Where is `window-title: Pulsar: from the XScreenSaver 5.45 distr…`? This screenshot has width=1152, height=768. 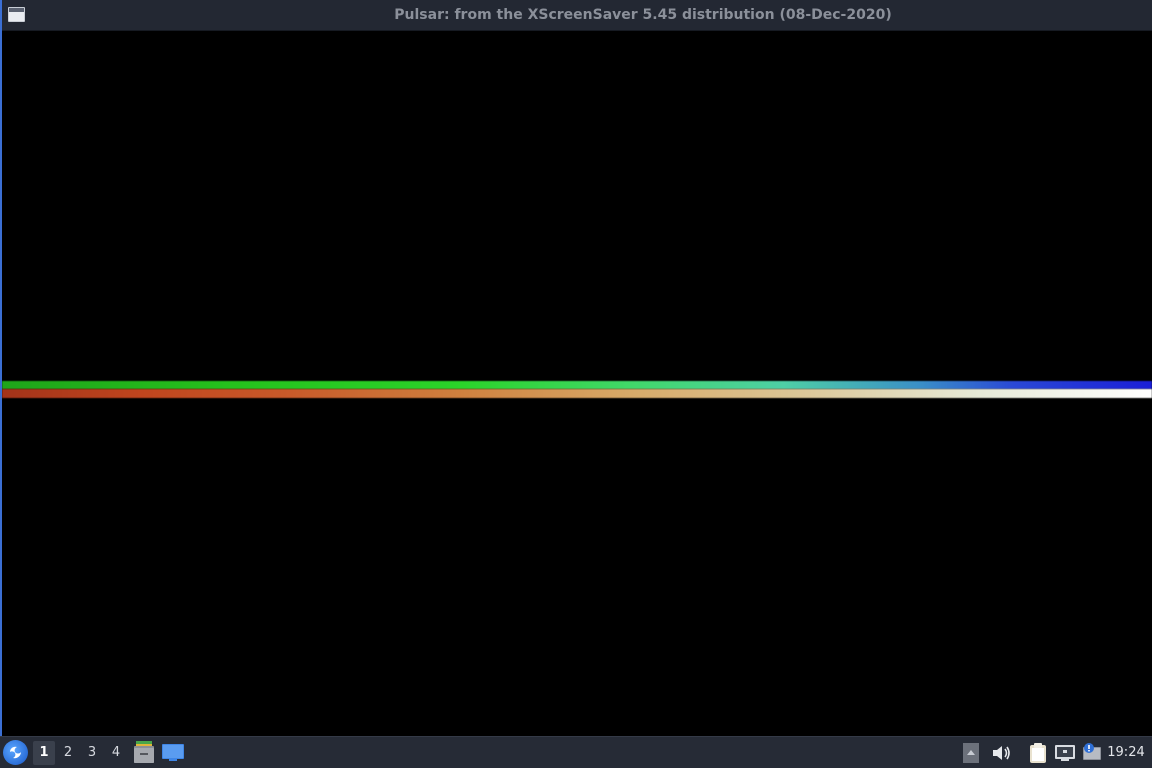
window-title: Pulsar: from the XScreenSaver 5.45 distr… is located at coordinates (643, 15).